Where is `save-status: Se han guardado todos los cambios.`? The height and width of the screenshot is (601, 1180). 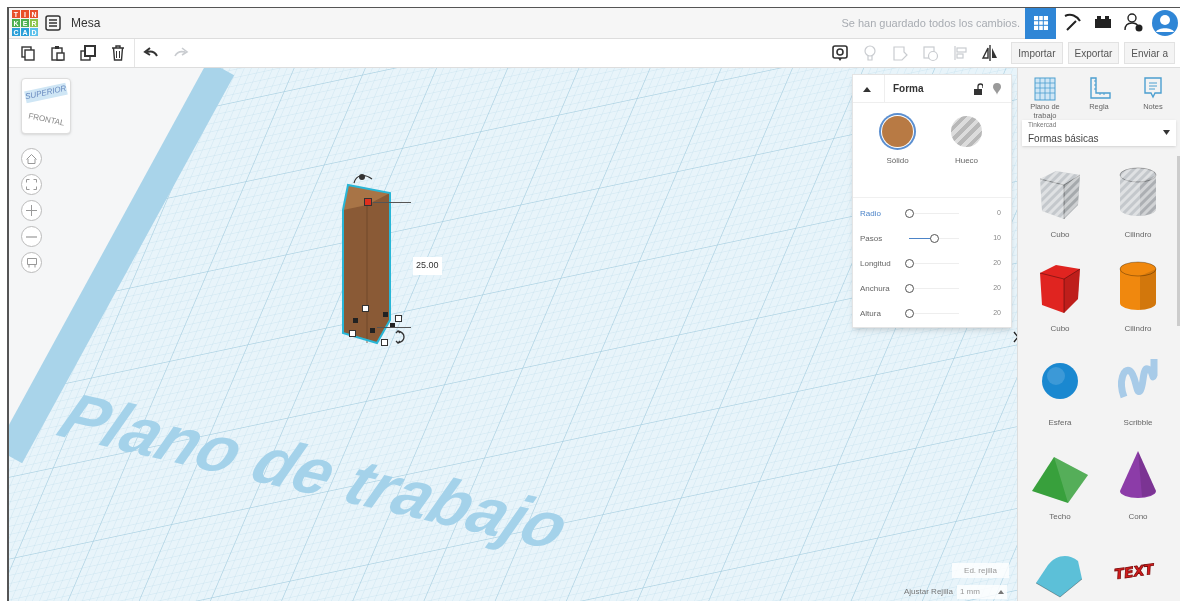 save-status: Se han guardado todos los cambios. is located at coordinates (930, 23).